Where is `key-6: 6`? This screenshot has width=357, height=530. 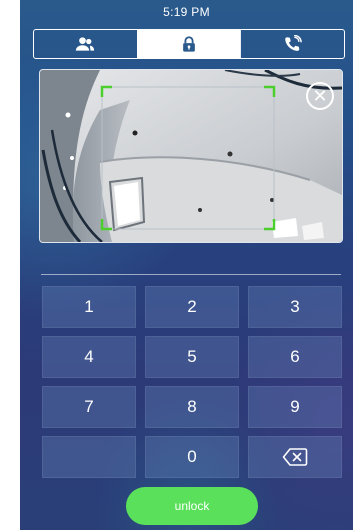 key-6: 6 is located at coordinates (295, 357).